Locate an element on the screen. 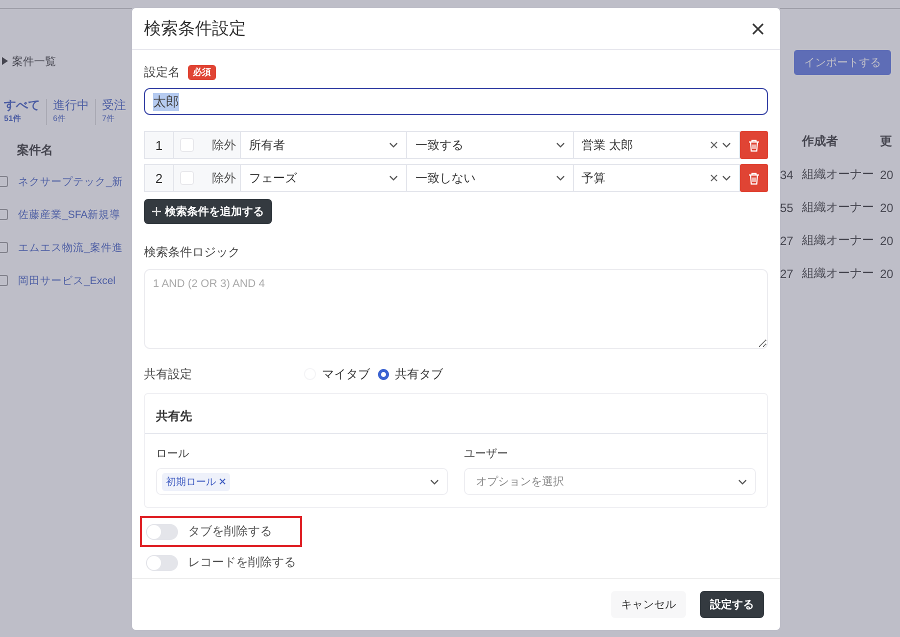 The width and height of the screenshot is (900, 637). status-tab: すべて 51件 is located at coordinates (23, 112).